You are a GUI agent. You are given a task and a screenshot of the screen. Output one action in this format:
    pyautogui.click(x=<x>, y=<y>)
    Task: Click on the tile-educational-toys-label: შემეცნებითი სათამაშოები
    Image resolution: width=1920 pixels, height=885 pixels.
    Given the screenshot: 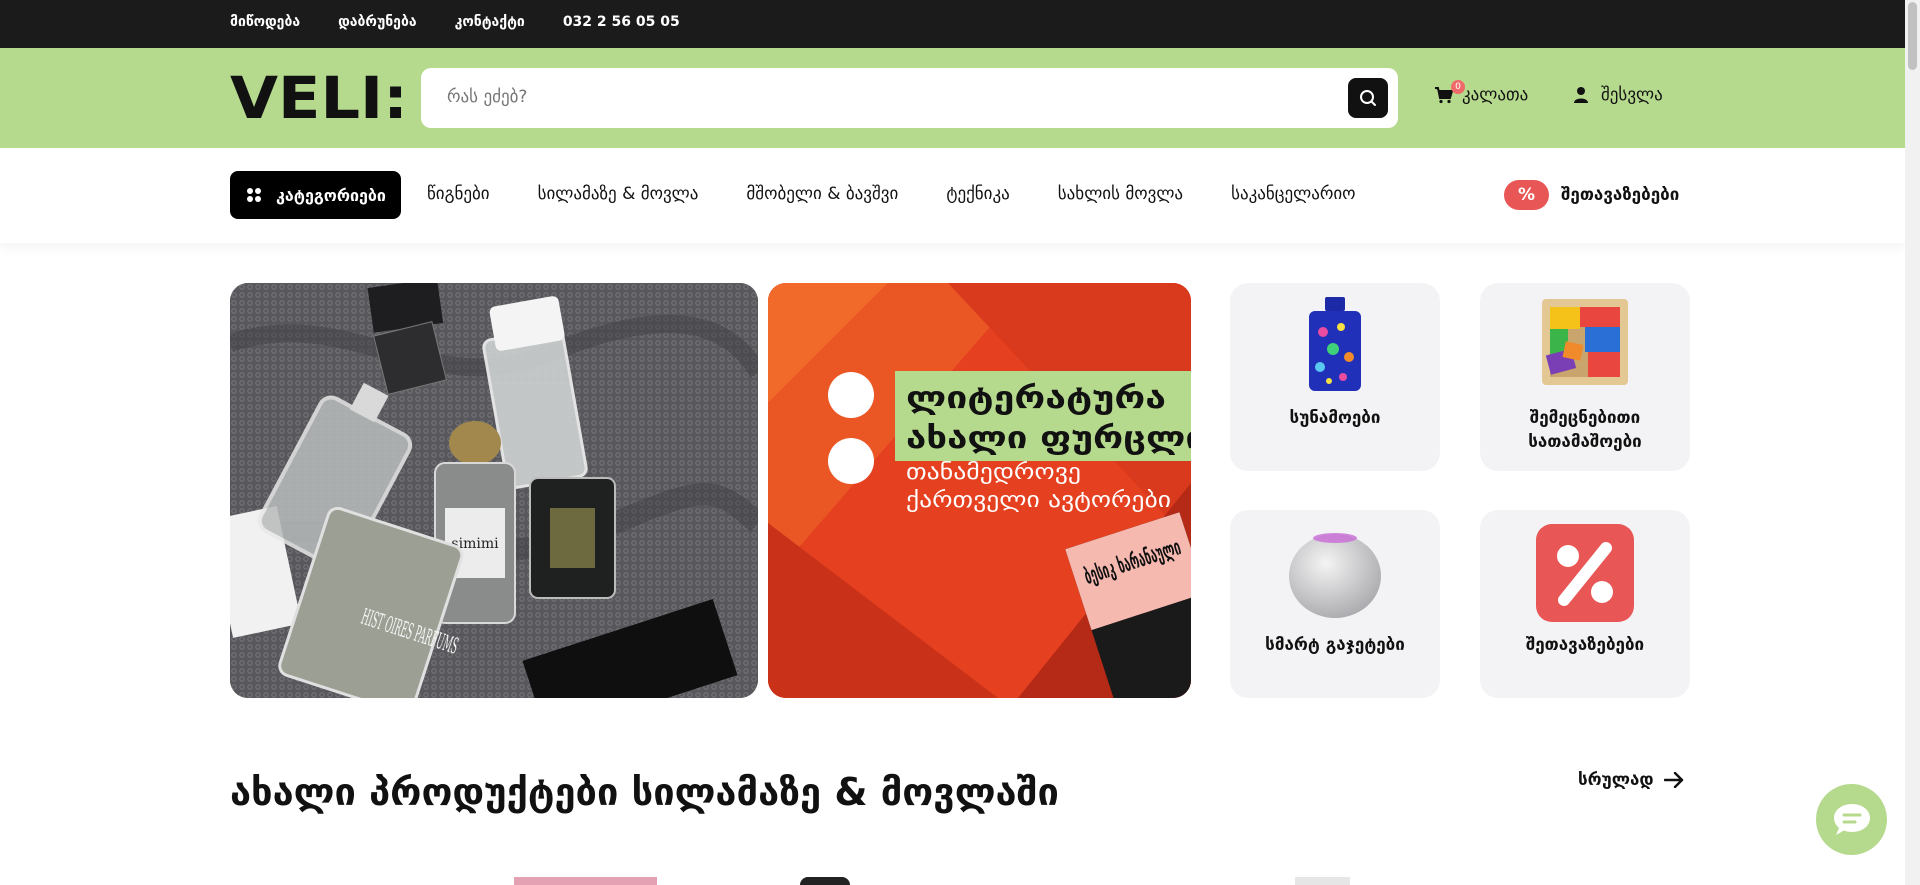 What is the action you would take?
    pyautogui.click(x=1585, y=430)
    